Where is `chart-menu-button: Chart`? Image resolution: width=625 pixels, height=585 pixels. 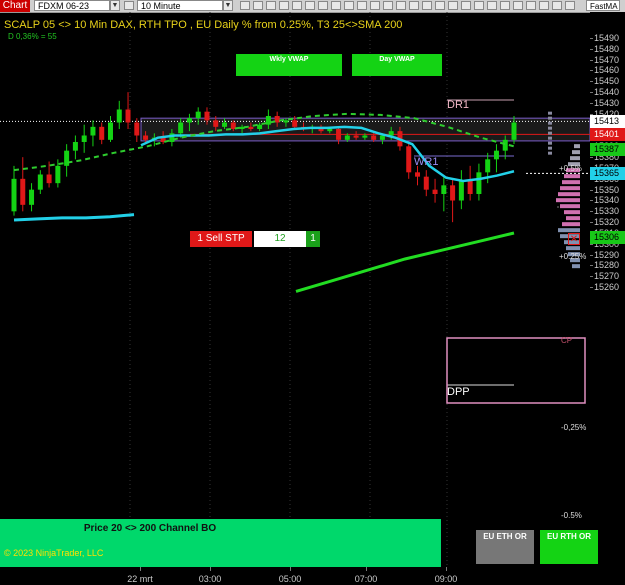
chart-menu-button: Chart is located at coordinates (15, 6).